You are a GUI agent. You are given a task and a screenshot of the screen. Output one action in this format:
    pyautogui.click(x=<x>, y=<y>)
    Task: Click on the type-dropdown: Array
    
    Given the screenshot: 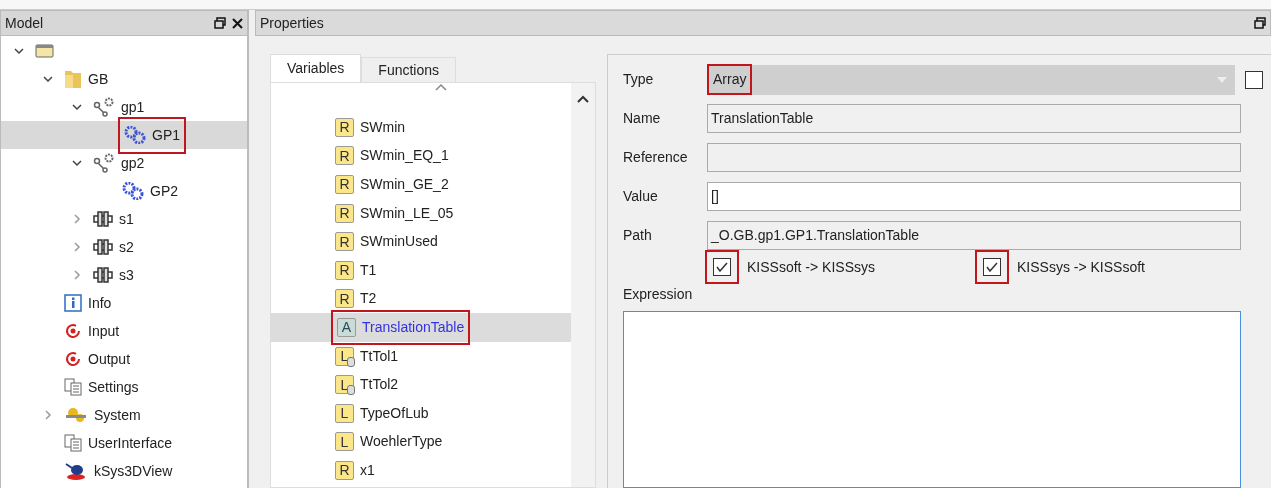 What is the action you would take?
    pyautogui.click(x=971, y=79)
    